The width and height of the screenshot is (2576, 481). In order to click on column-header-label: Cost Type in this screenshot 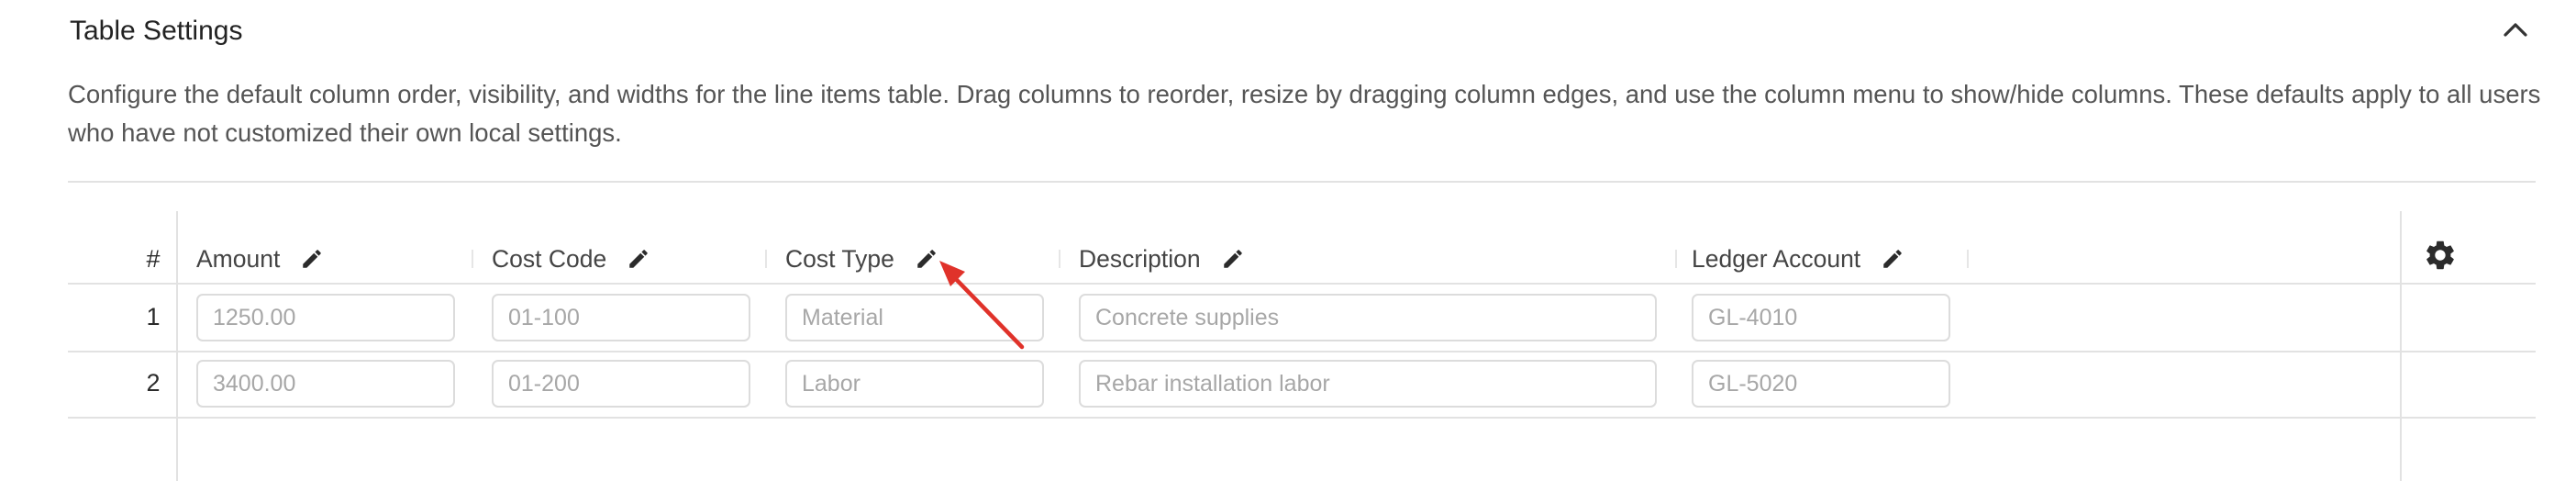, I will do `click(839, 258)`.